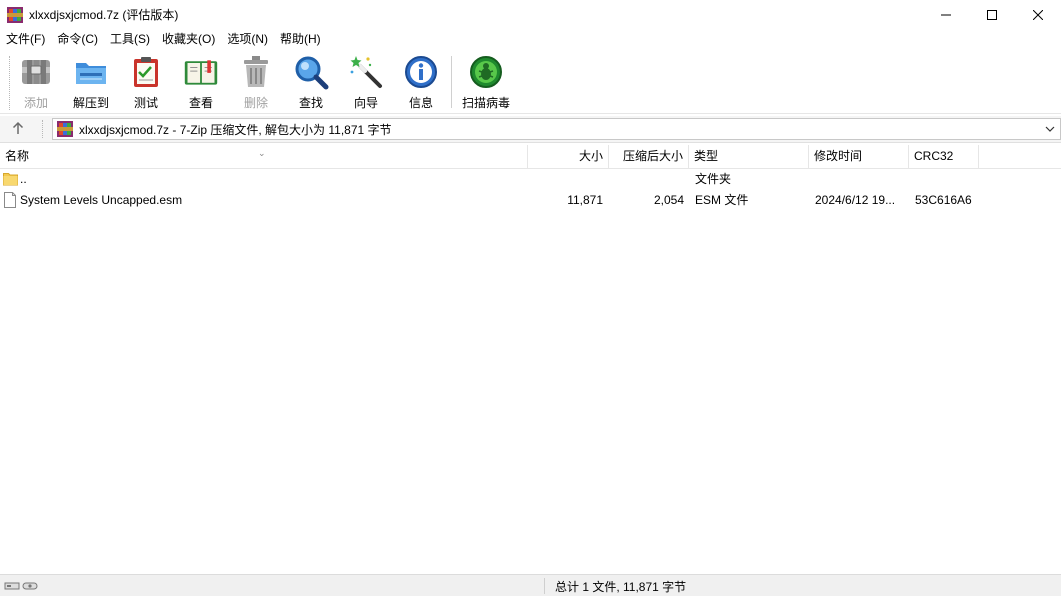 The width and height of the screenshot is (1061, 596). I want to click on test-button: 测试, so click(146, 83).